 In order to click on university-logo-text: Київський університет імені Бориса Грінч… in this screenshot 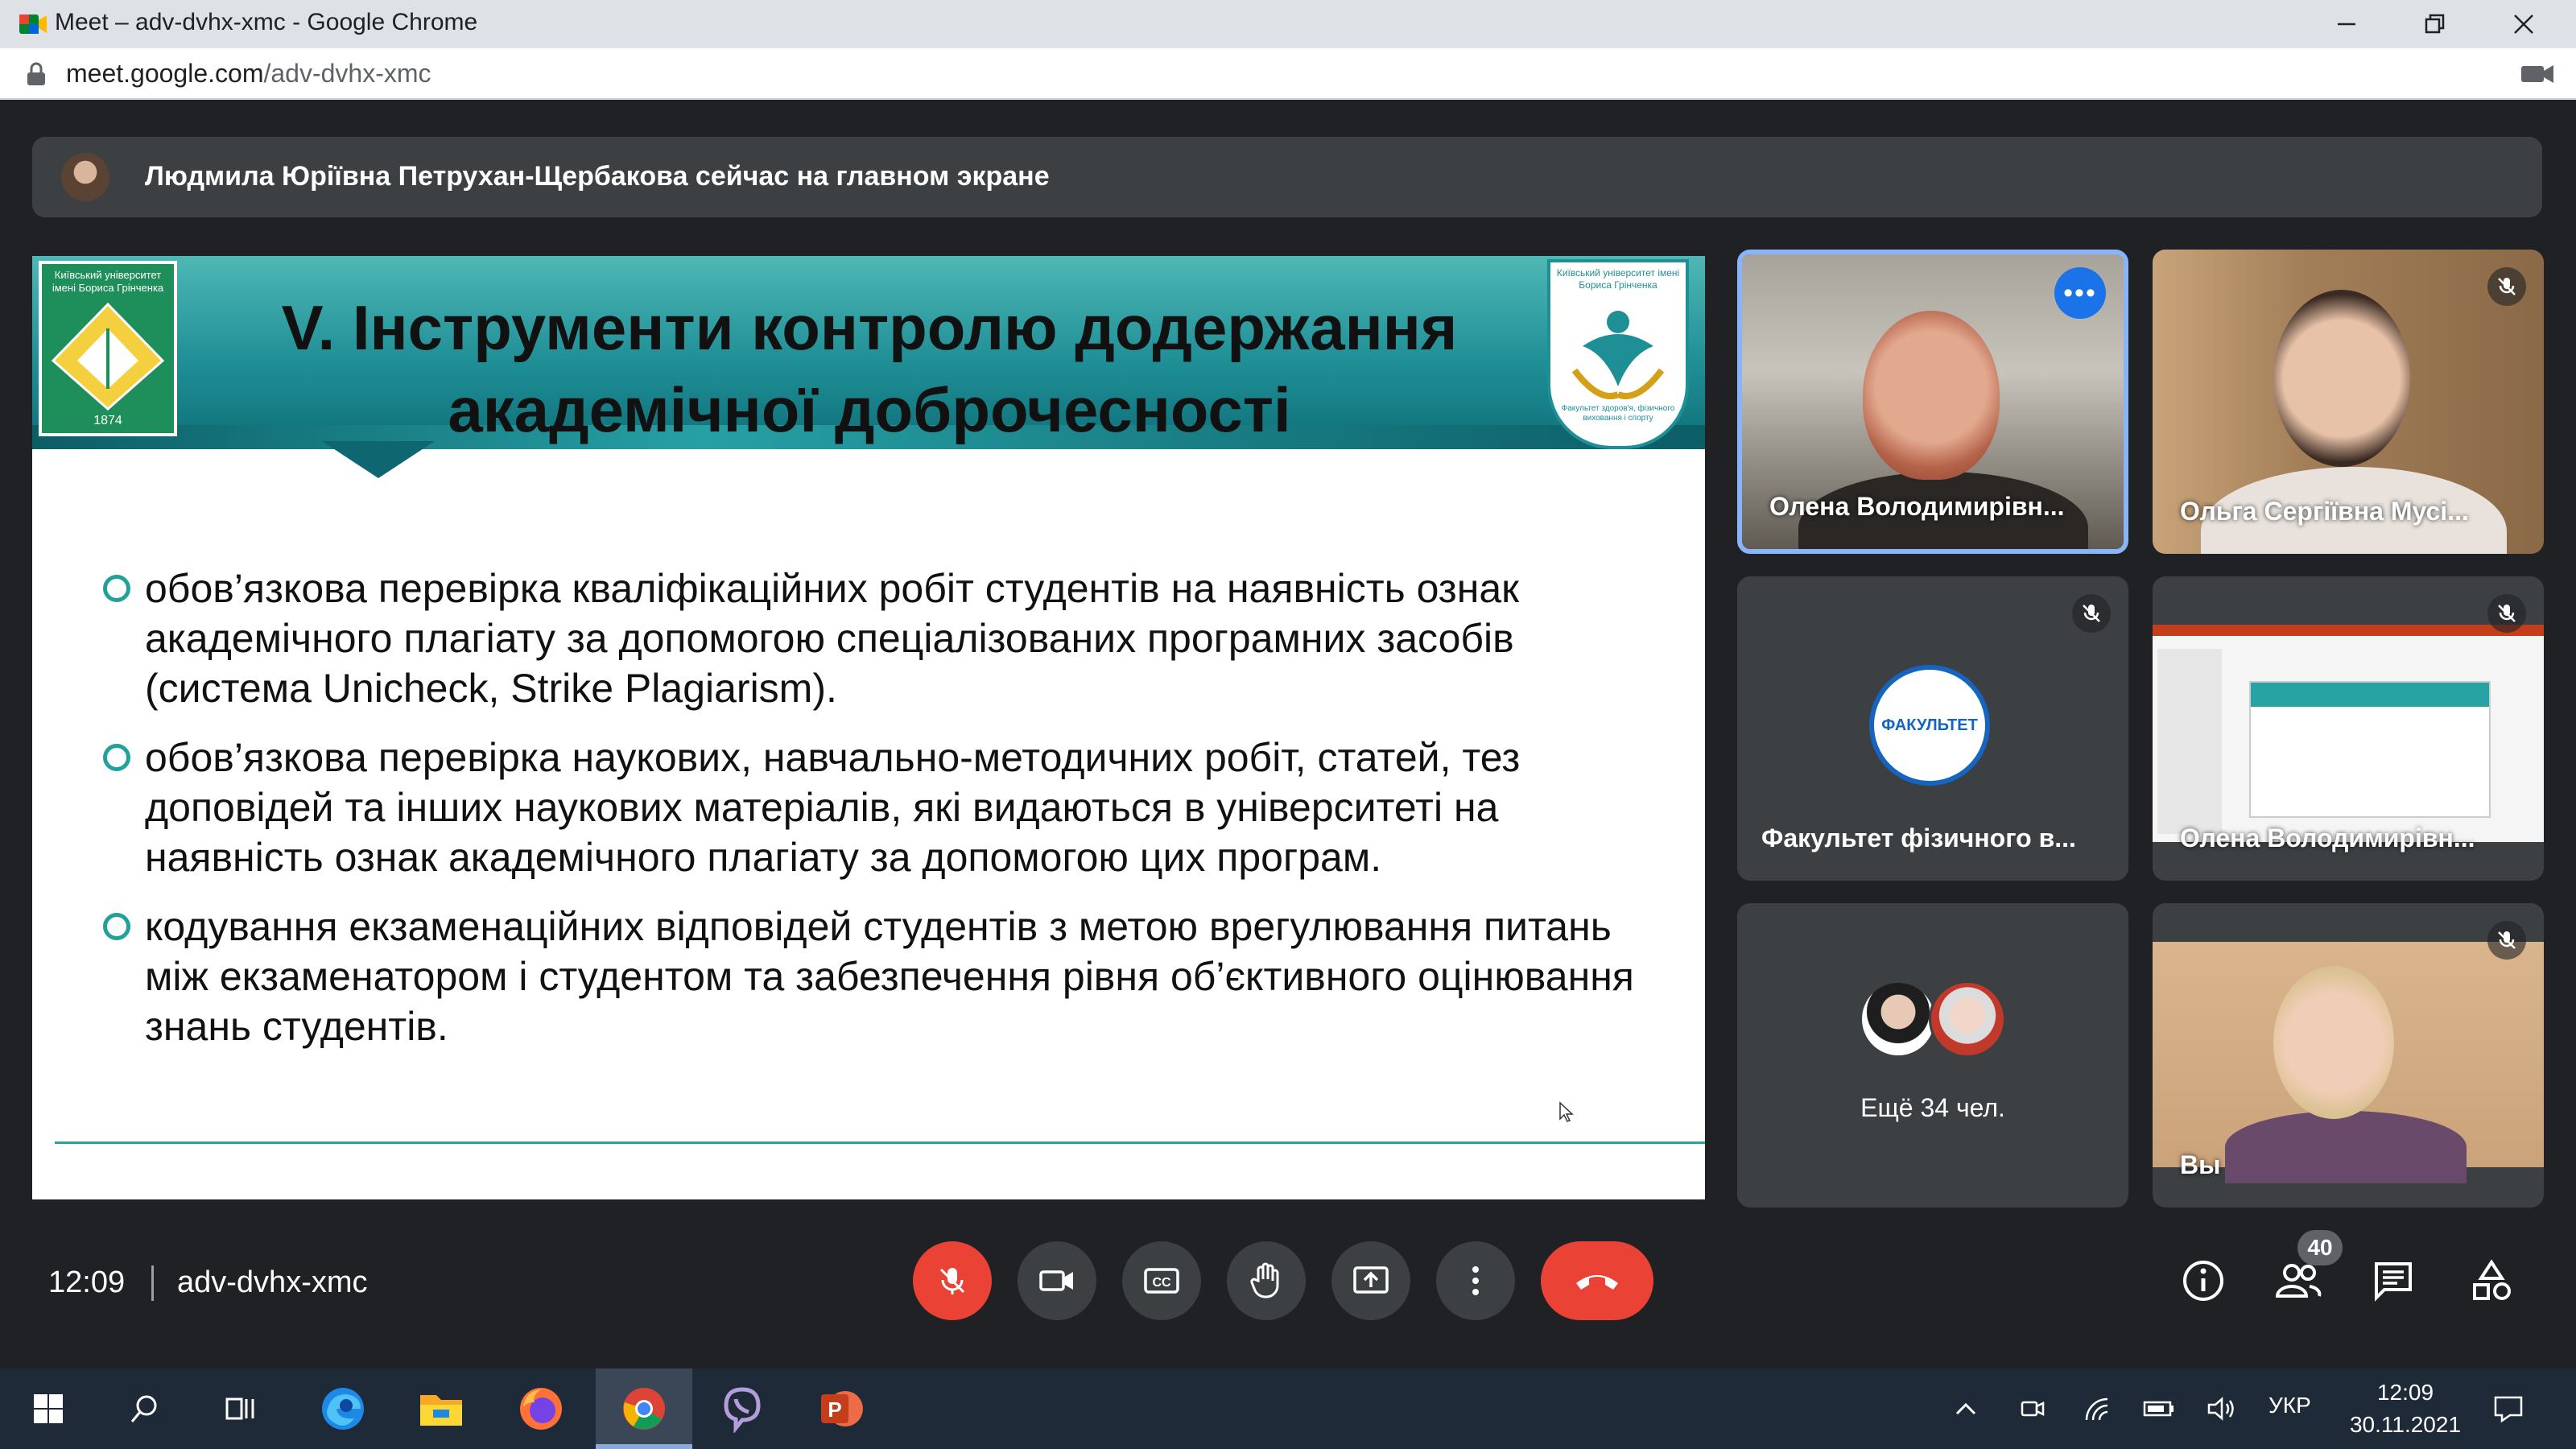, I will do `click(108, 281)`.